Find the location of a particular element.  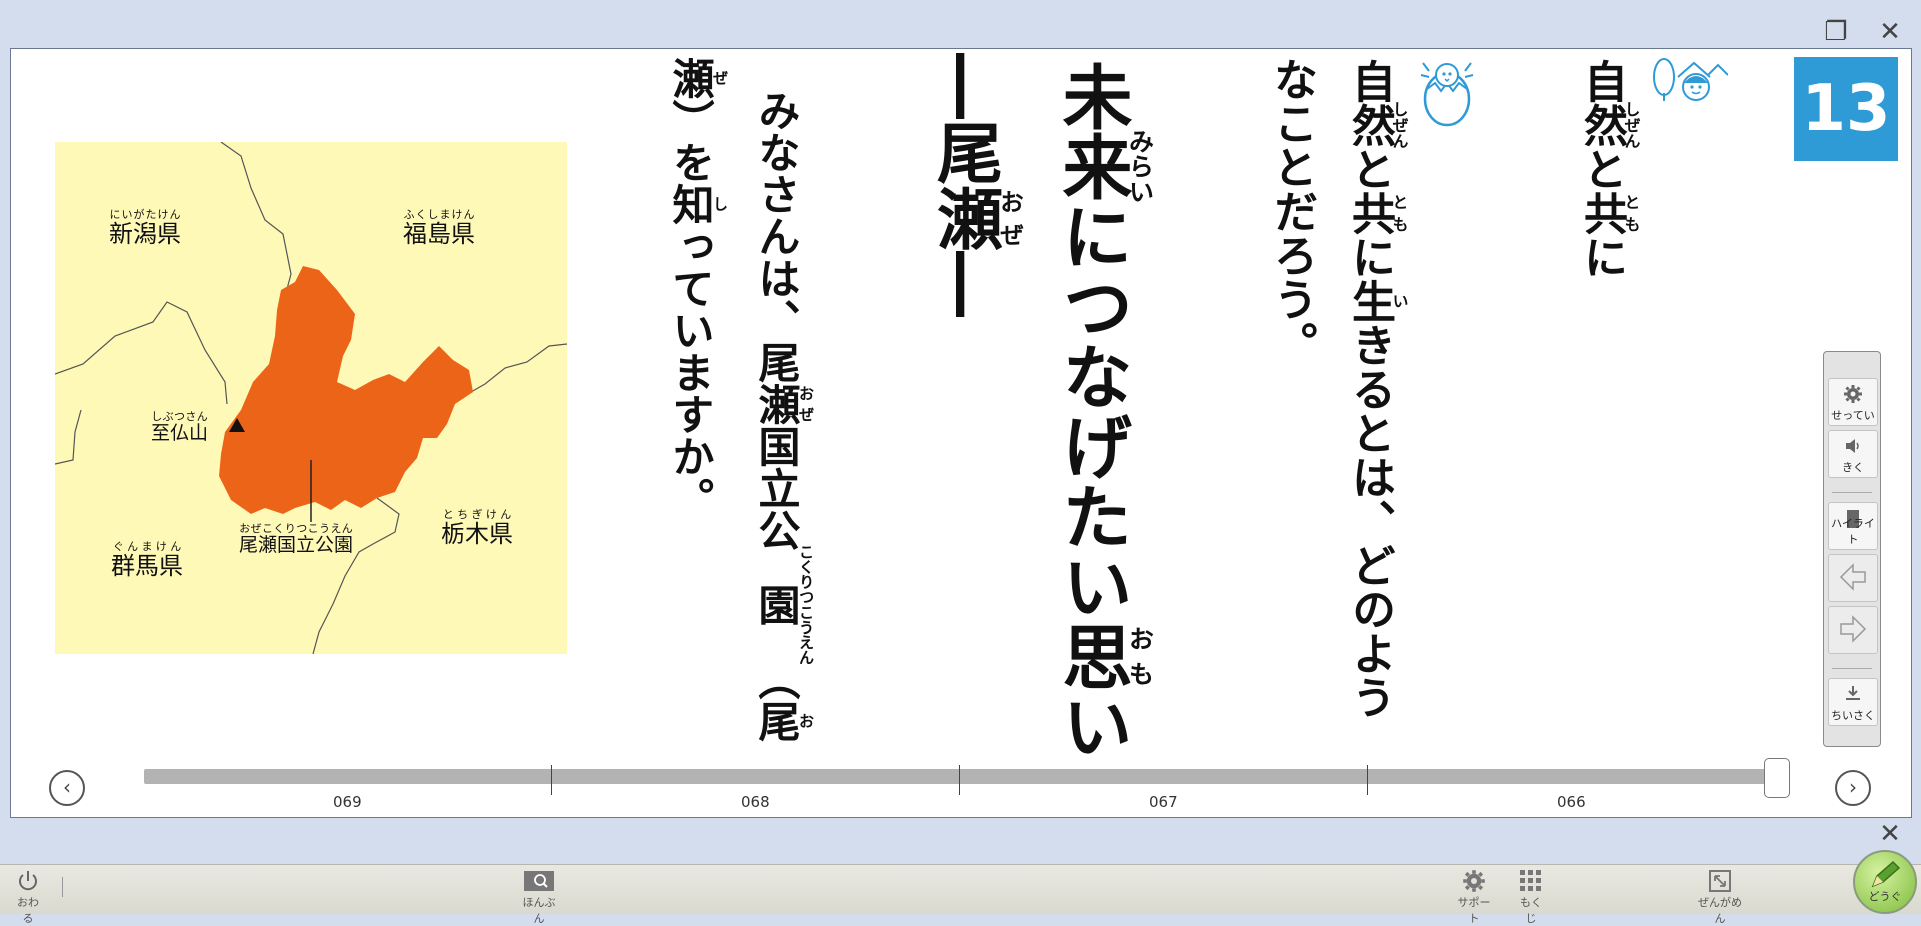

text-segment: きるとは、どのよう is located at coordinates (1369, 521).